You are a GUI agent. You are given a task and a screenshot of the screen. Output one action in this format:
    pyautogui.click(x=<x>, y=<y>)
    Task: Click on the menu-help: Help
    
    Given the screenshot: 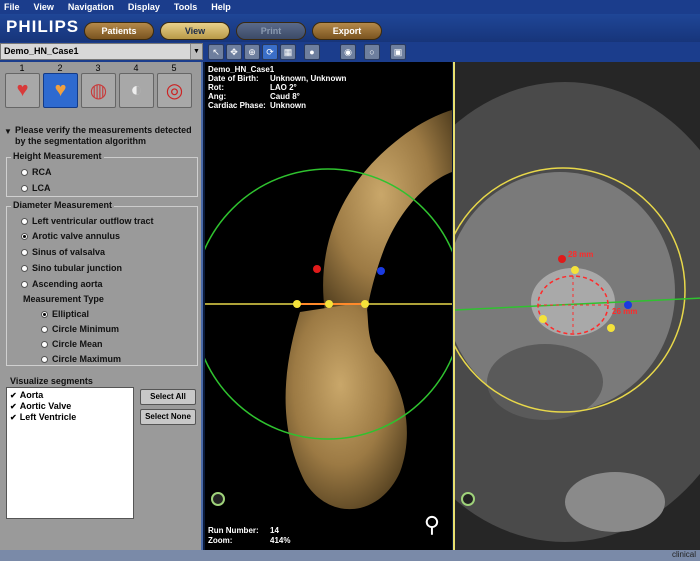 What is the action you would take?
    pyautogui.click(x=221, y=7)
    